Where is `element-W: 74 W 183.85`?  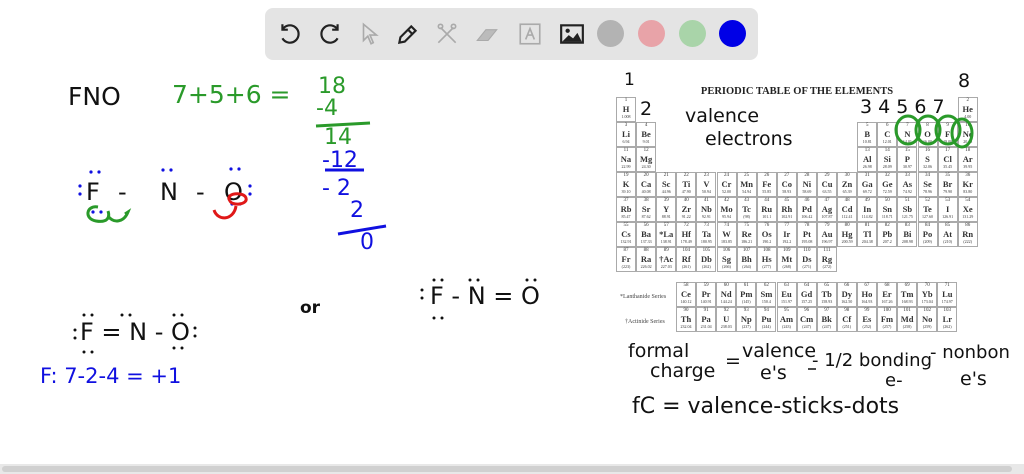 element-W: 74 W 183.85 is located at coordinates (726, 234).